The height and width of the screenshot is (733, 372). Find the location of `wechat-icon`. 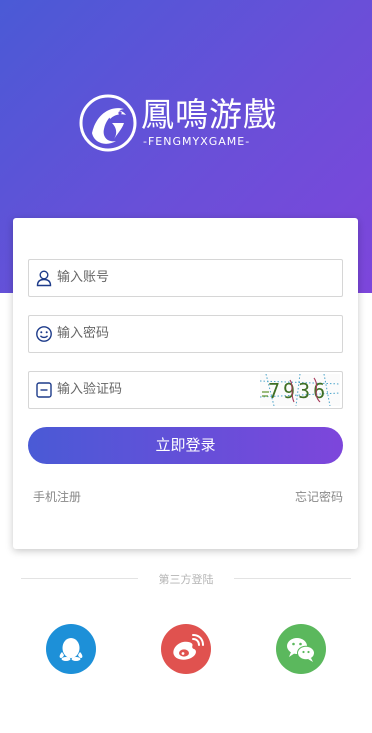

wechat-icon is located at coordinates (301, 650).